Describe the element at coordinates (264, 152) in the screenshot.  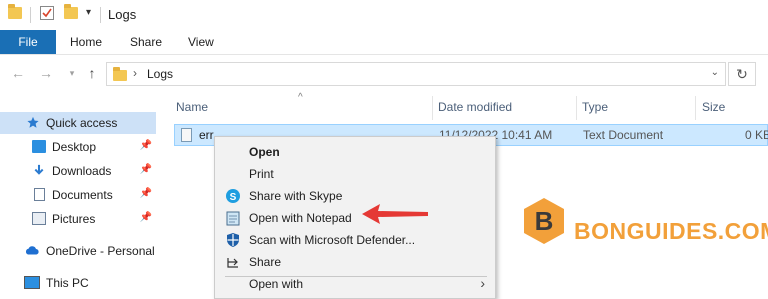
I see `menu-item-label: Open` at that location.